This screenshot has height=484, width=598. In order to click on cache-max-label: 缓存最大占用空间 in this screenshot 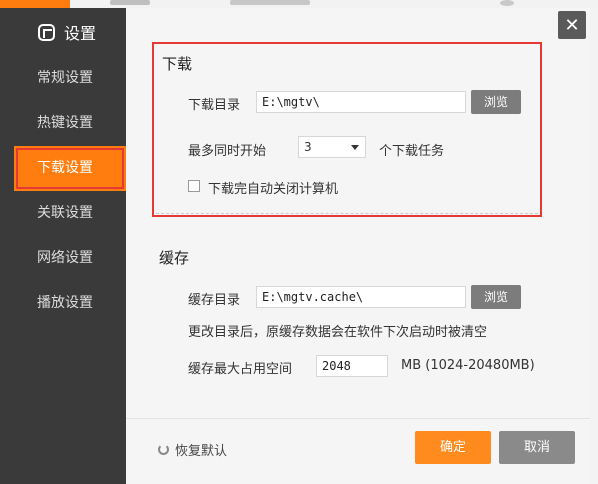, I will do `click(240, 369)`.